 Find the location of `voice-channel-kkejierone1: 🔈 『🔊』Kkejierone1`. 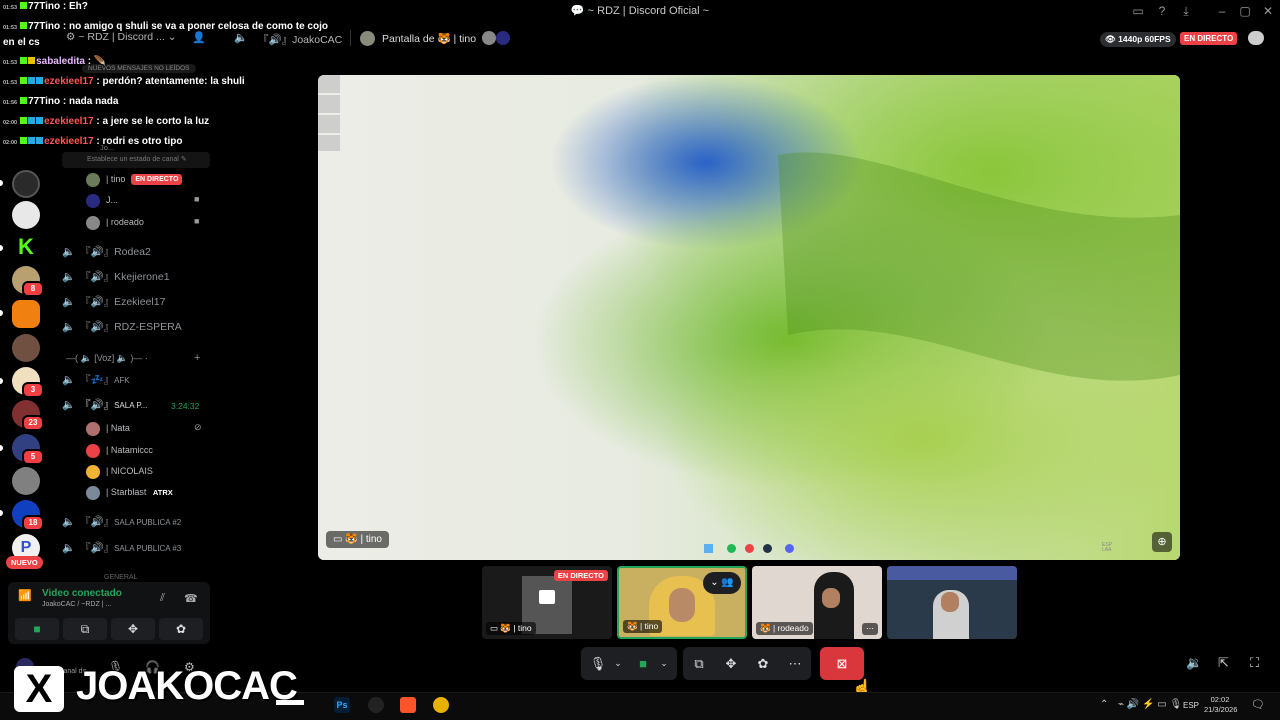

voice-channel-kkejierone1: 🔈 『🔊』Kkejierone1 is located at coordinates (136, 277).